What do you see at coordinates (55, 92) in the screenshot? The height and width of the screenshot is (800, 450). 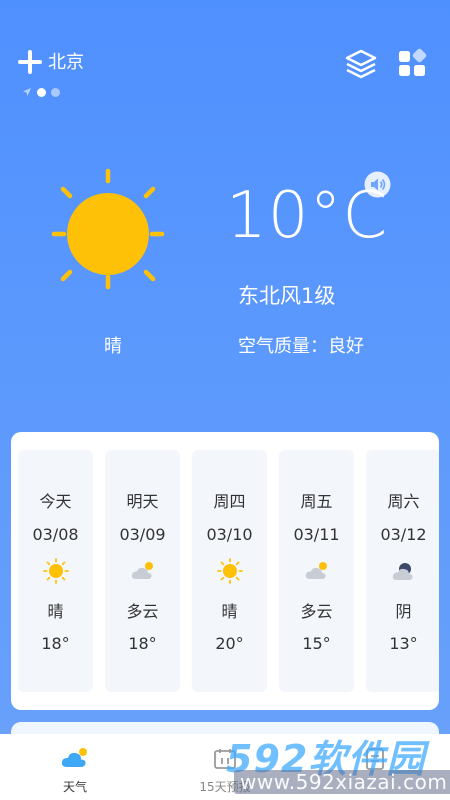 I see `page-dot-inactive` at bounding box center [55, 92].